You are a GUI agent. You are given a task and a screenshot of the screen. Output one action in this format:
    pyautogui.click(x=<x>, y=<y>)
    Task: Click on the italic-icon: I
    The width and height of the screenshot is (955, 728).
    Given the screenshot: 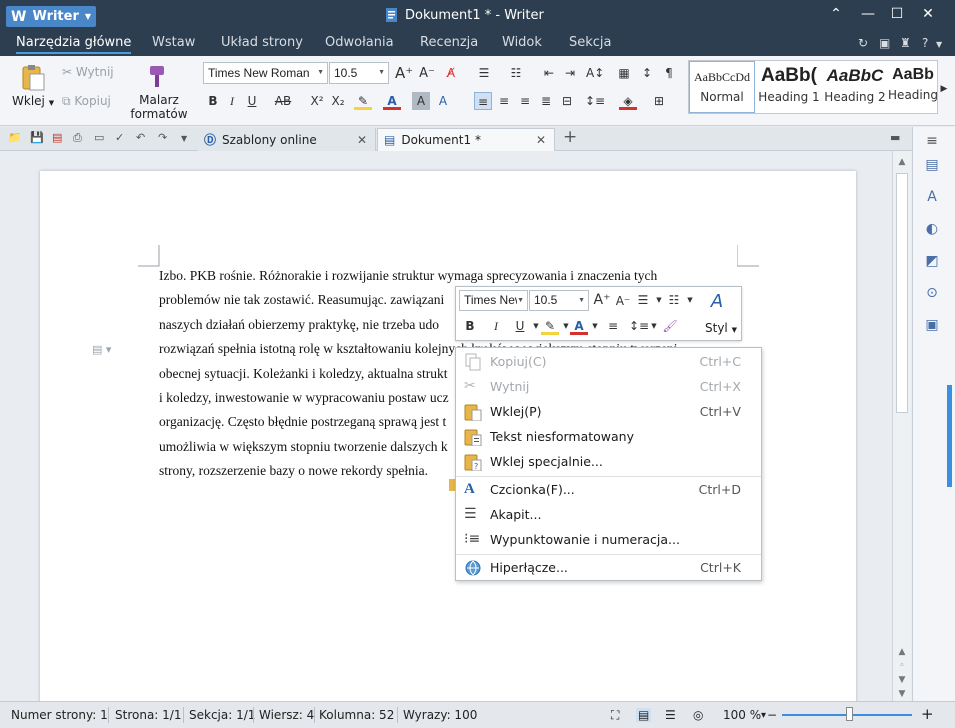 What is the action you would take?
    pyautogui.click(x=232, y=101)
    